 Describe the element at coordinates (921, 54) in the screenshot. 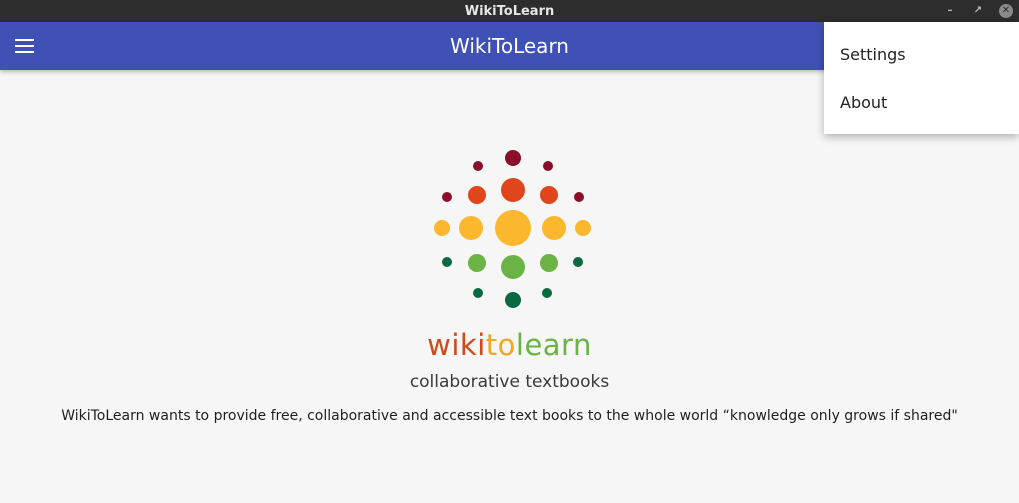

I see `menu-item-settings: Settings` at that location.